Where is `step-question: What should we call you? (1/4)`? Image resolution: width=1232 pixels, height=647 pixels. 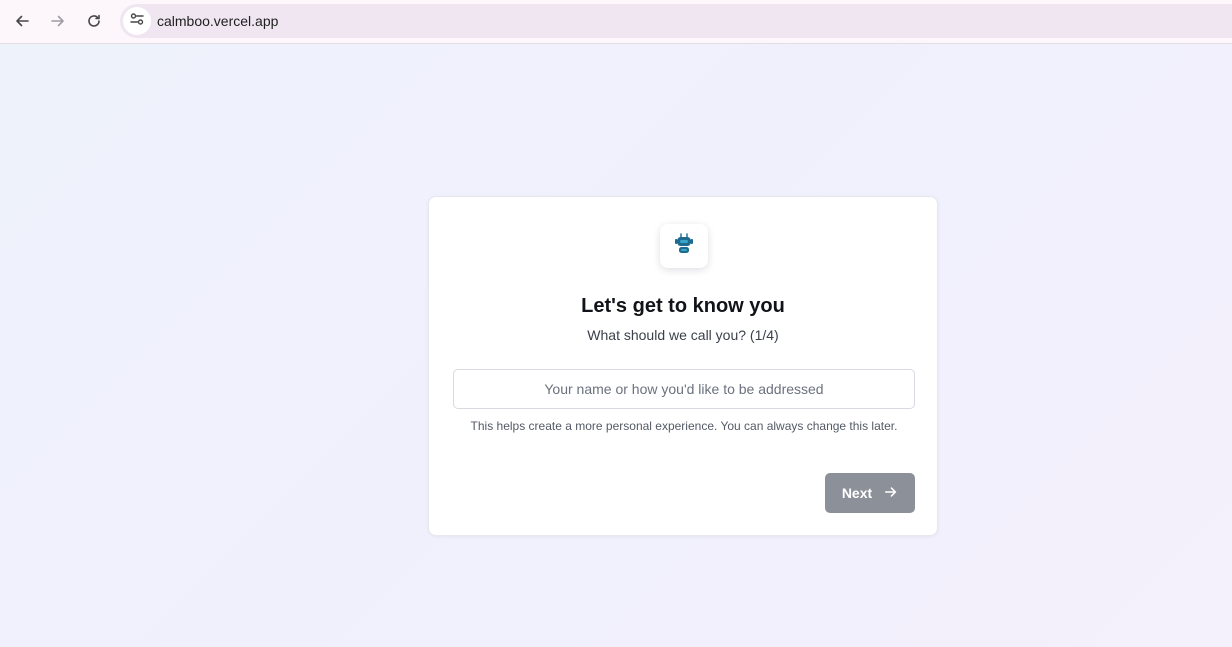 step-question: What should we call you? (1/4) is located at coordinates (683, 335).